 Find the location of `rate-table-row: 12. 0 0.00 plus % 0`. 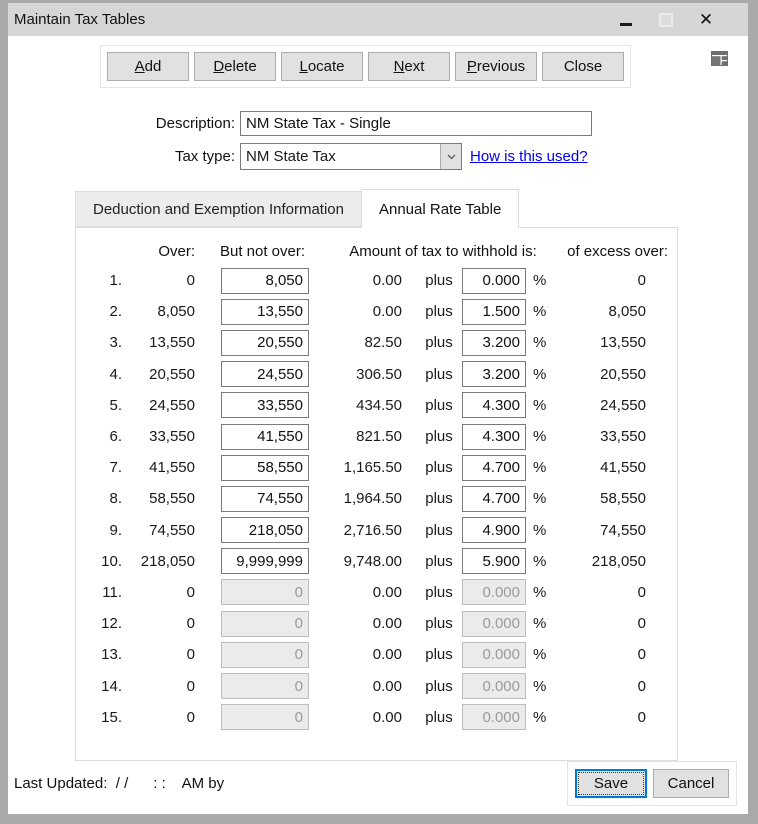

rate-table-row: 12. 0 0.00 plus % 0 is located at coordinates (379, 623).